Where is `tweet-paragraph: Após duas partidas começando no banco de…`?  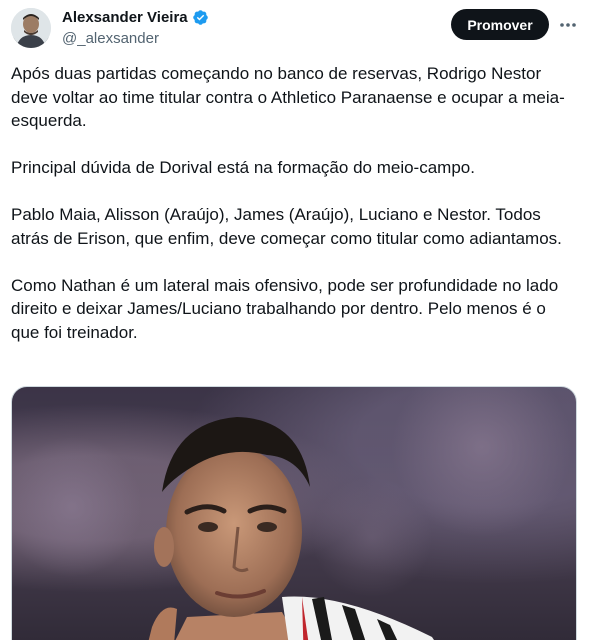 tweet-paragraph: Após duas partidas começando no banco de… is located at coordinates (288, 97).